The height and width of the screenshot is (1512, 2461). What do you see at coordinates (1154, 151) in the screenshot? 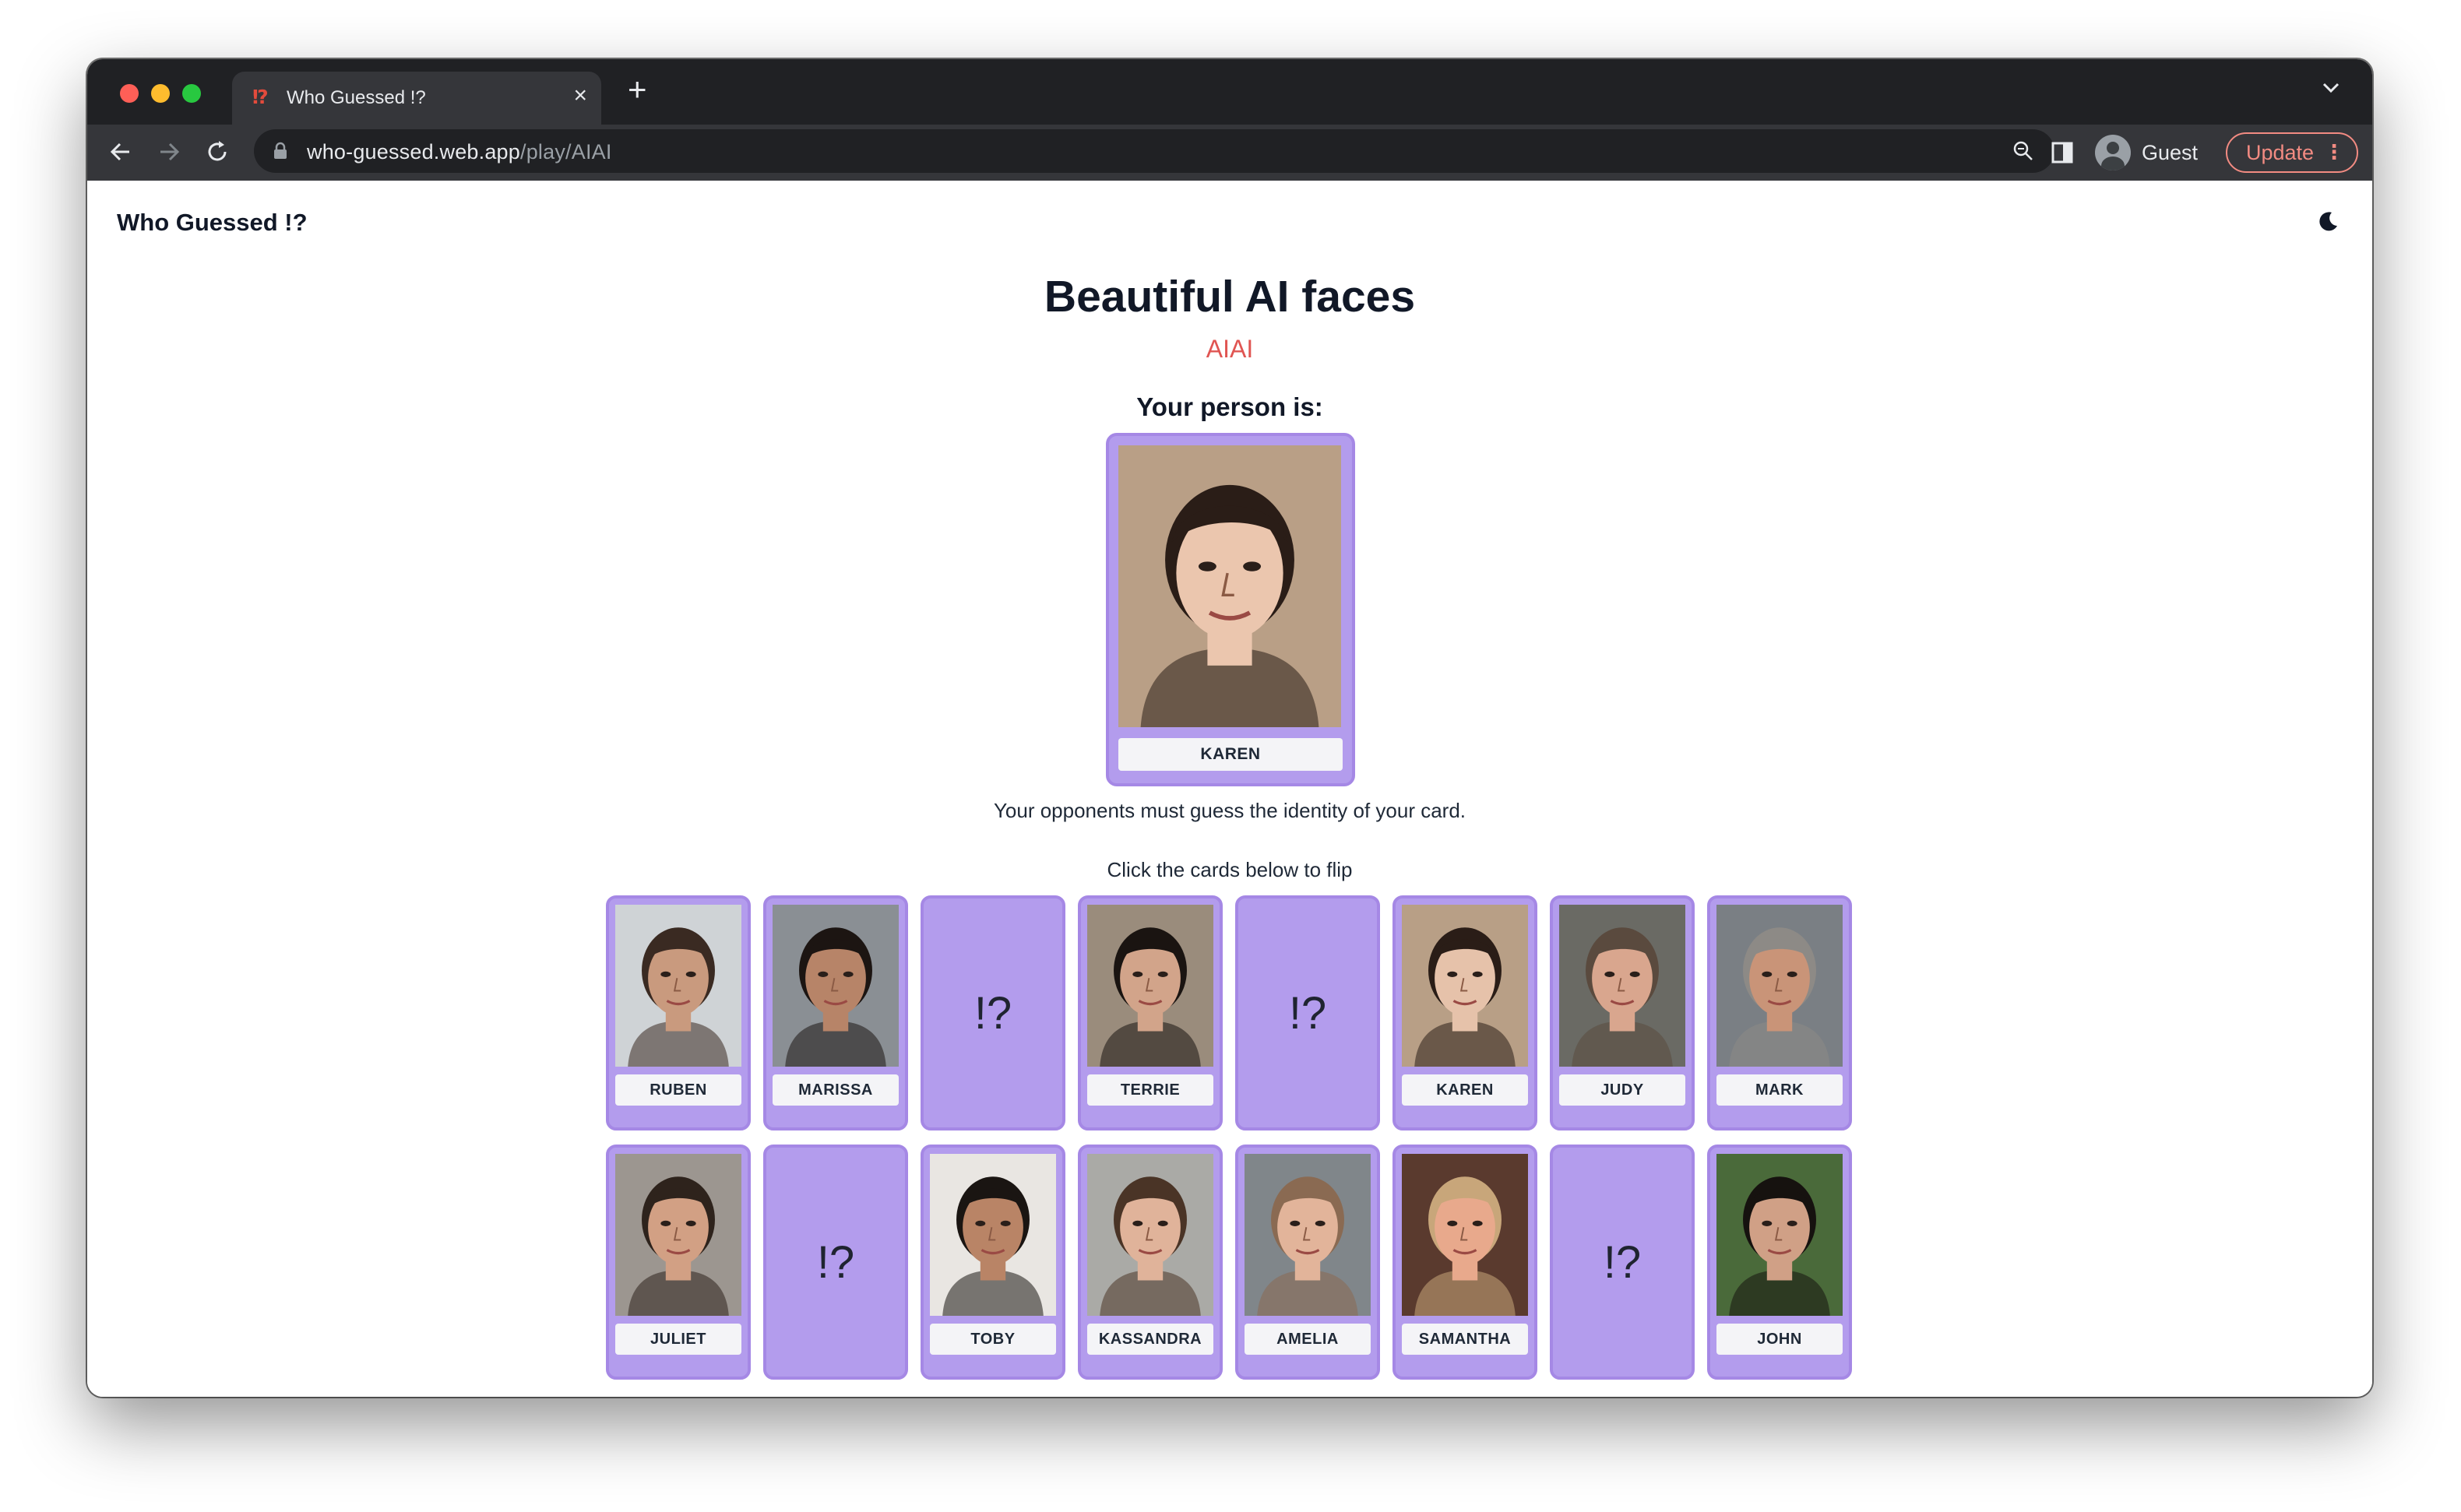
I see `address-bar: who-guessed.web.app/play/AIAI` at bounding box center [1154, 151].